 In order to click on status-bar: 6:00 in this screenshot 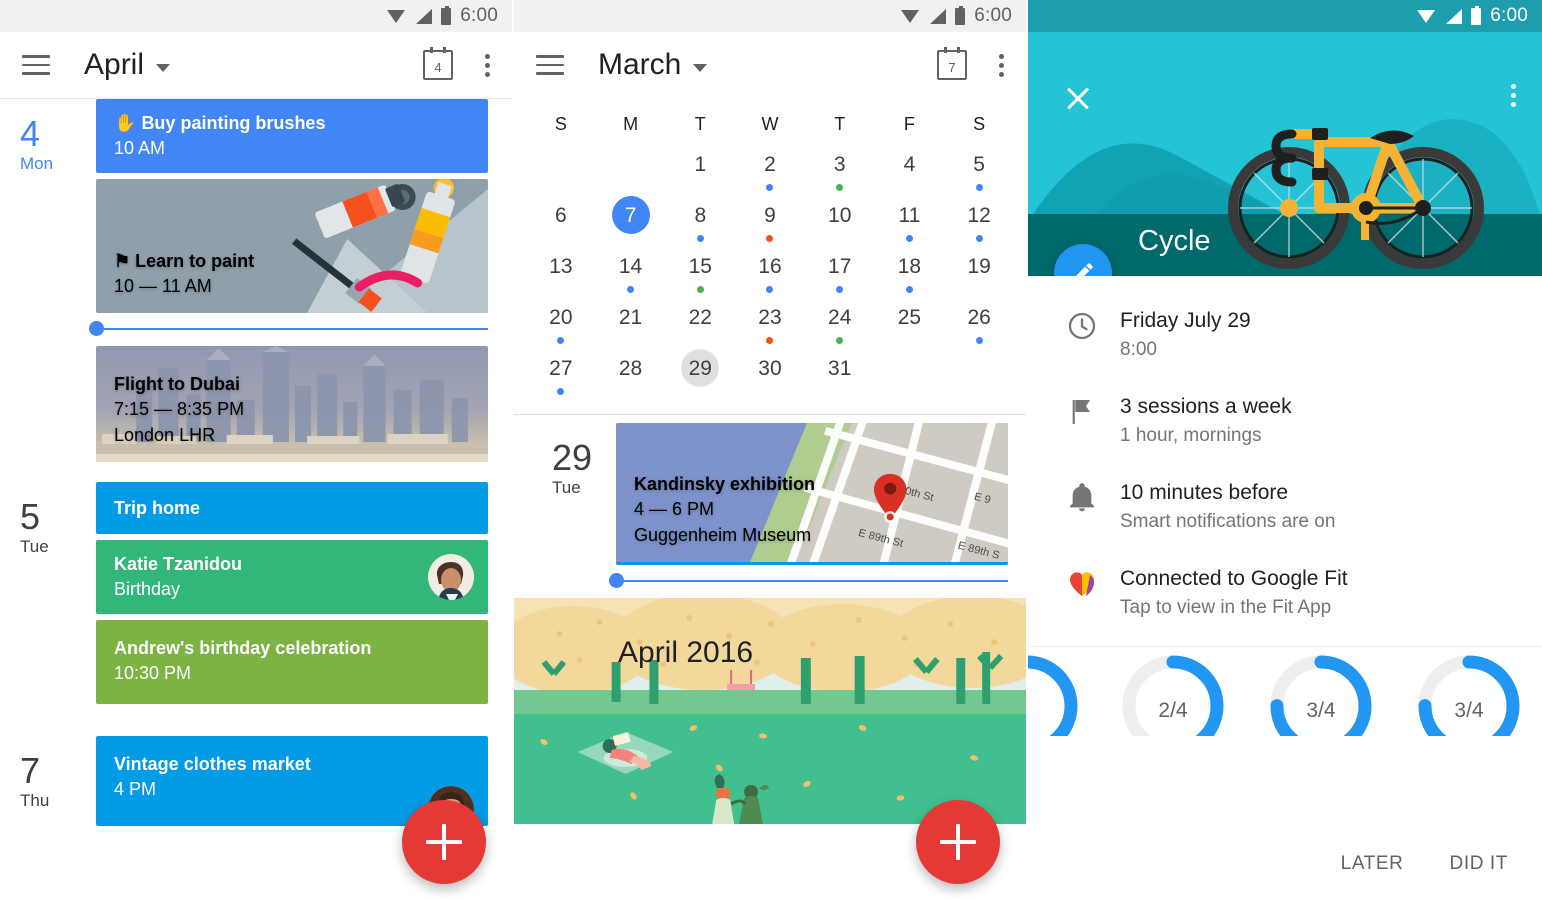, I will do `click(770, 16)`.